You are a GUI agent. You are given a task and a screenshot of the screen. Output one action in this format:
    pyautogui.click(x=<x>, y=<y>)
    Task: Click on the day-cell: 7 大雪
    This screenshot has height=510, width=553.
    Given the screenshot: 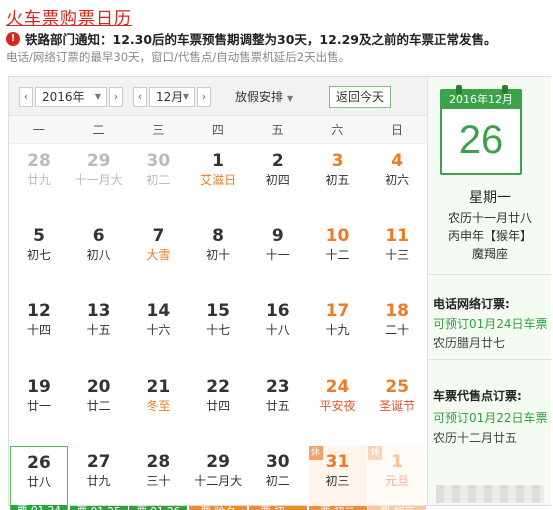 What is the action you would take?
    pyautogui.click(x=158, y=256)
    